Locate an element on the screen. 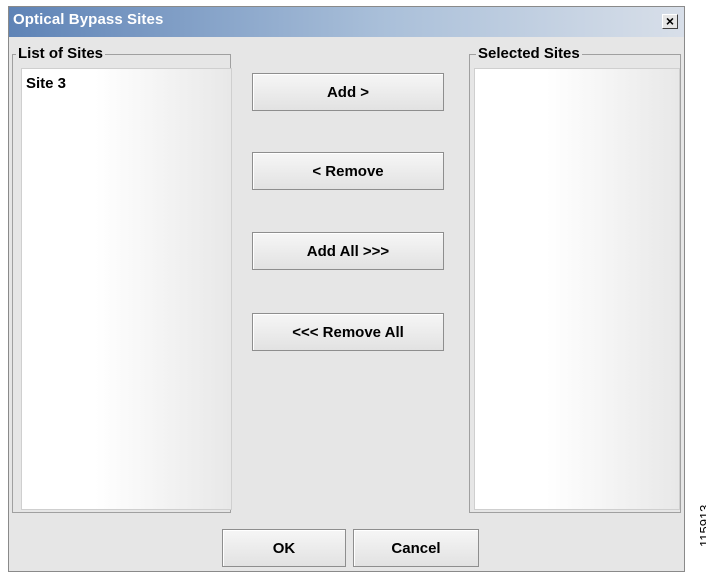 Image resolution: width=706 pixels, height=577 pixels. cancel-button: Cancel is located at coordinates (416, 548).